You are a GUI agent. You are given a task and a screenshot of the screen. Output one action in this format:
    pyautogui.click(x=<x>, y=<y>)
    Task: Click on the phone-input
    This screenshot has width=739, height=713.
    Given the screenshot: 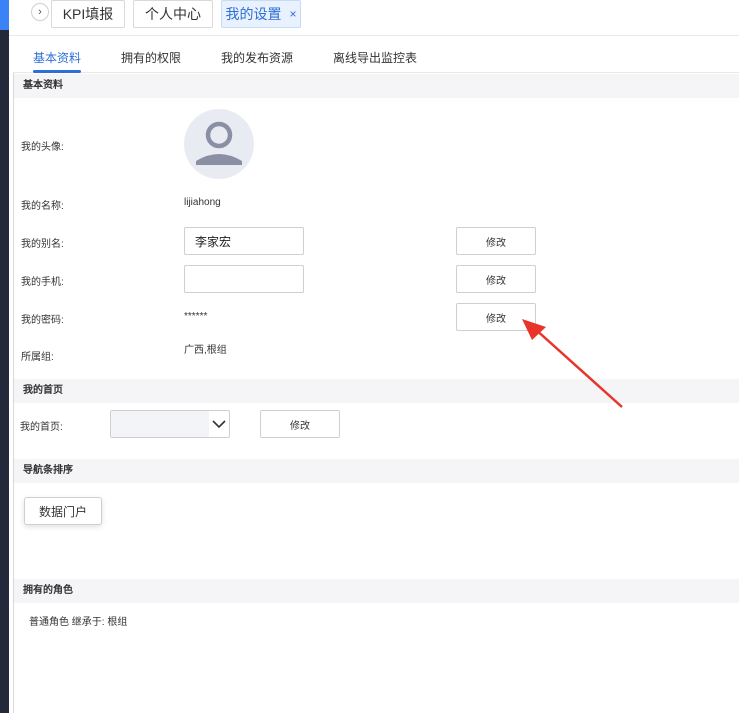 What is the action you would take?
    pyautogui.click(x=244, y=279)
    